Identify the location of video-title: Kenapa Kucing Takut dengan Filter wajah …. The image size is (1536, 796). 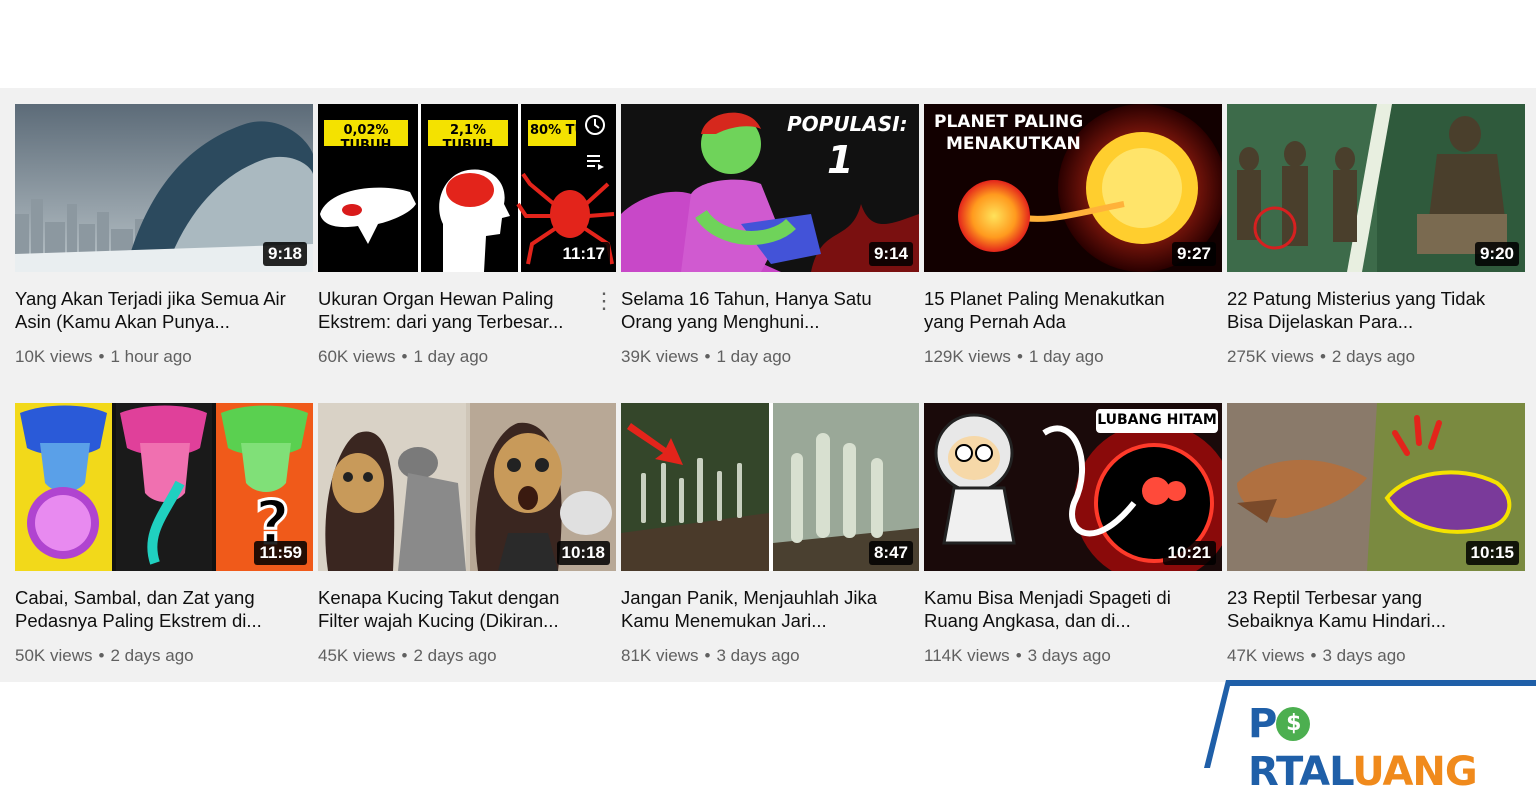
(455, 609).